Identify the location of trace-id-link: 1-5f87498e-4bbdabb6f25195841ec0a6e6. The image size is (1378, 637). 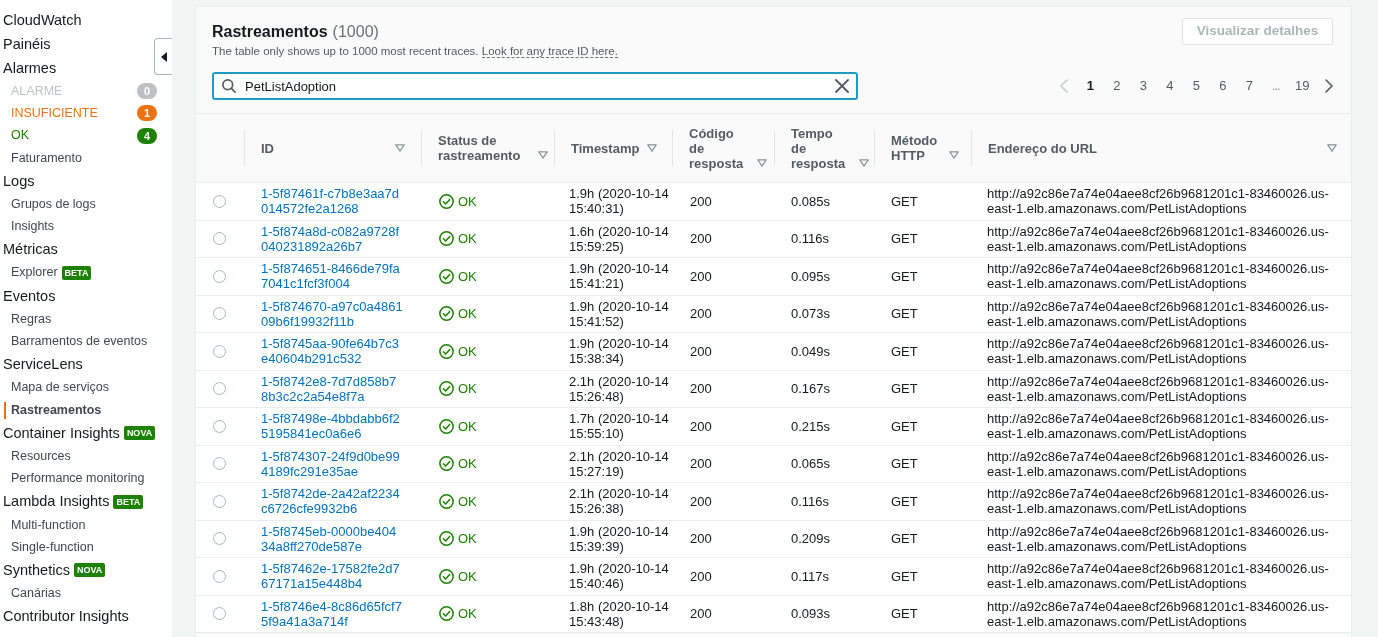
(332, 426).